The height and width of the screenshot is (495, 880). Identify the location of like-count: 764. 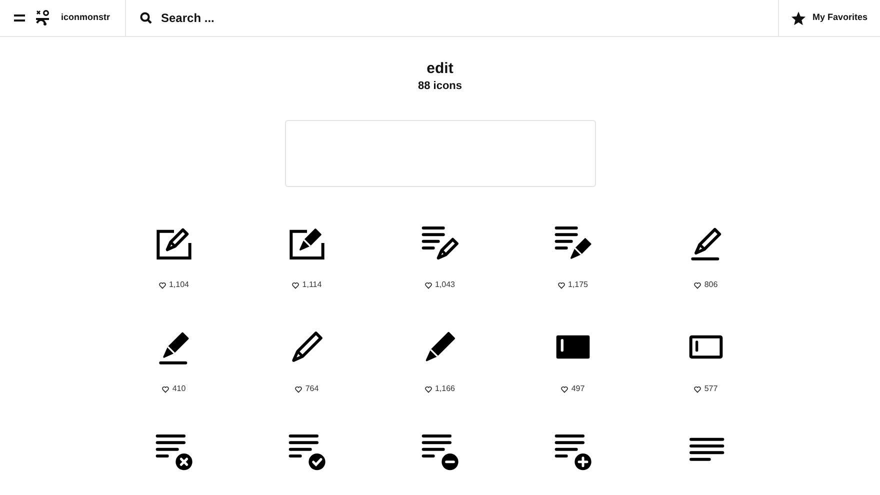
(312, 389).